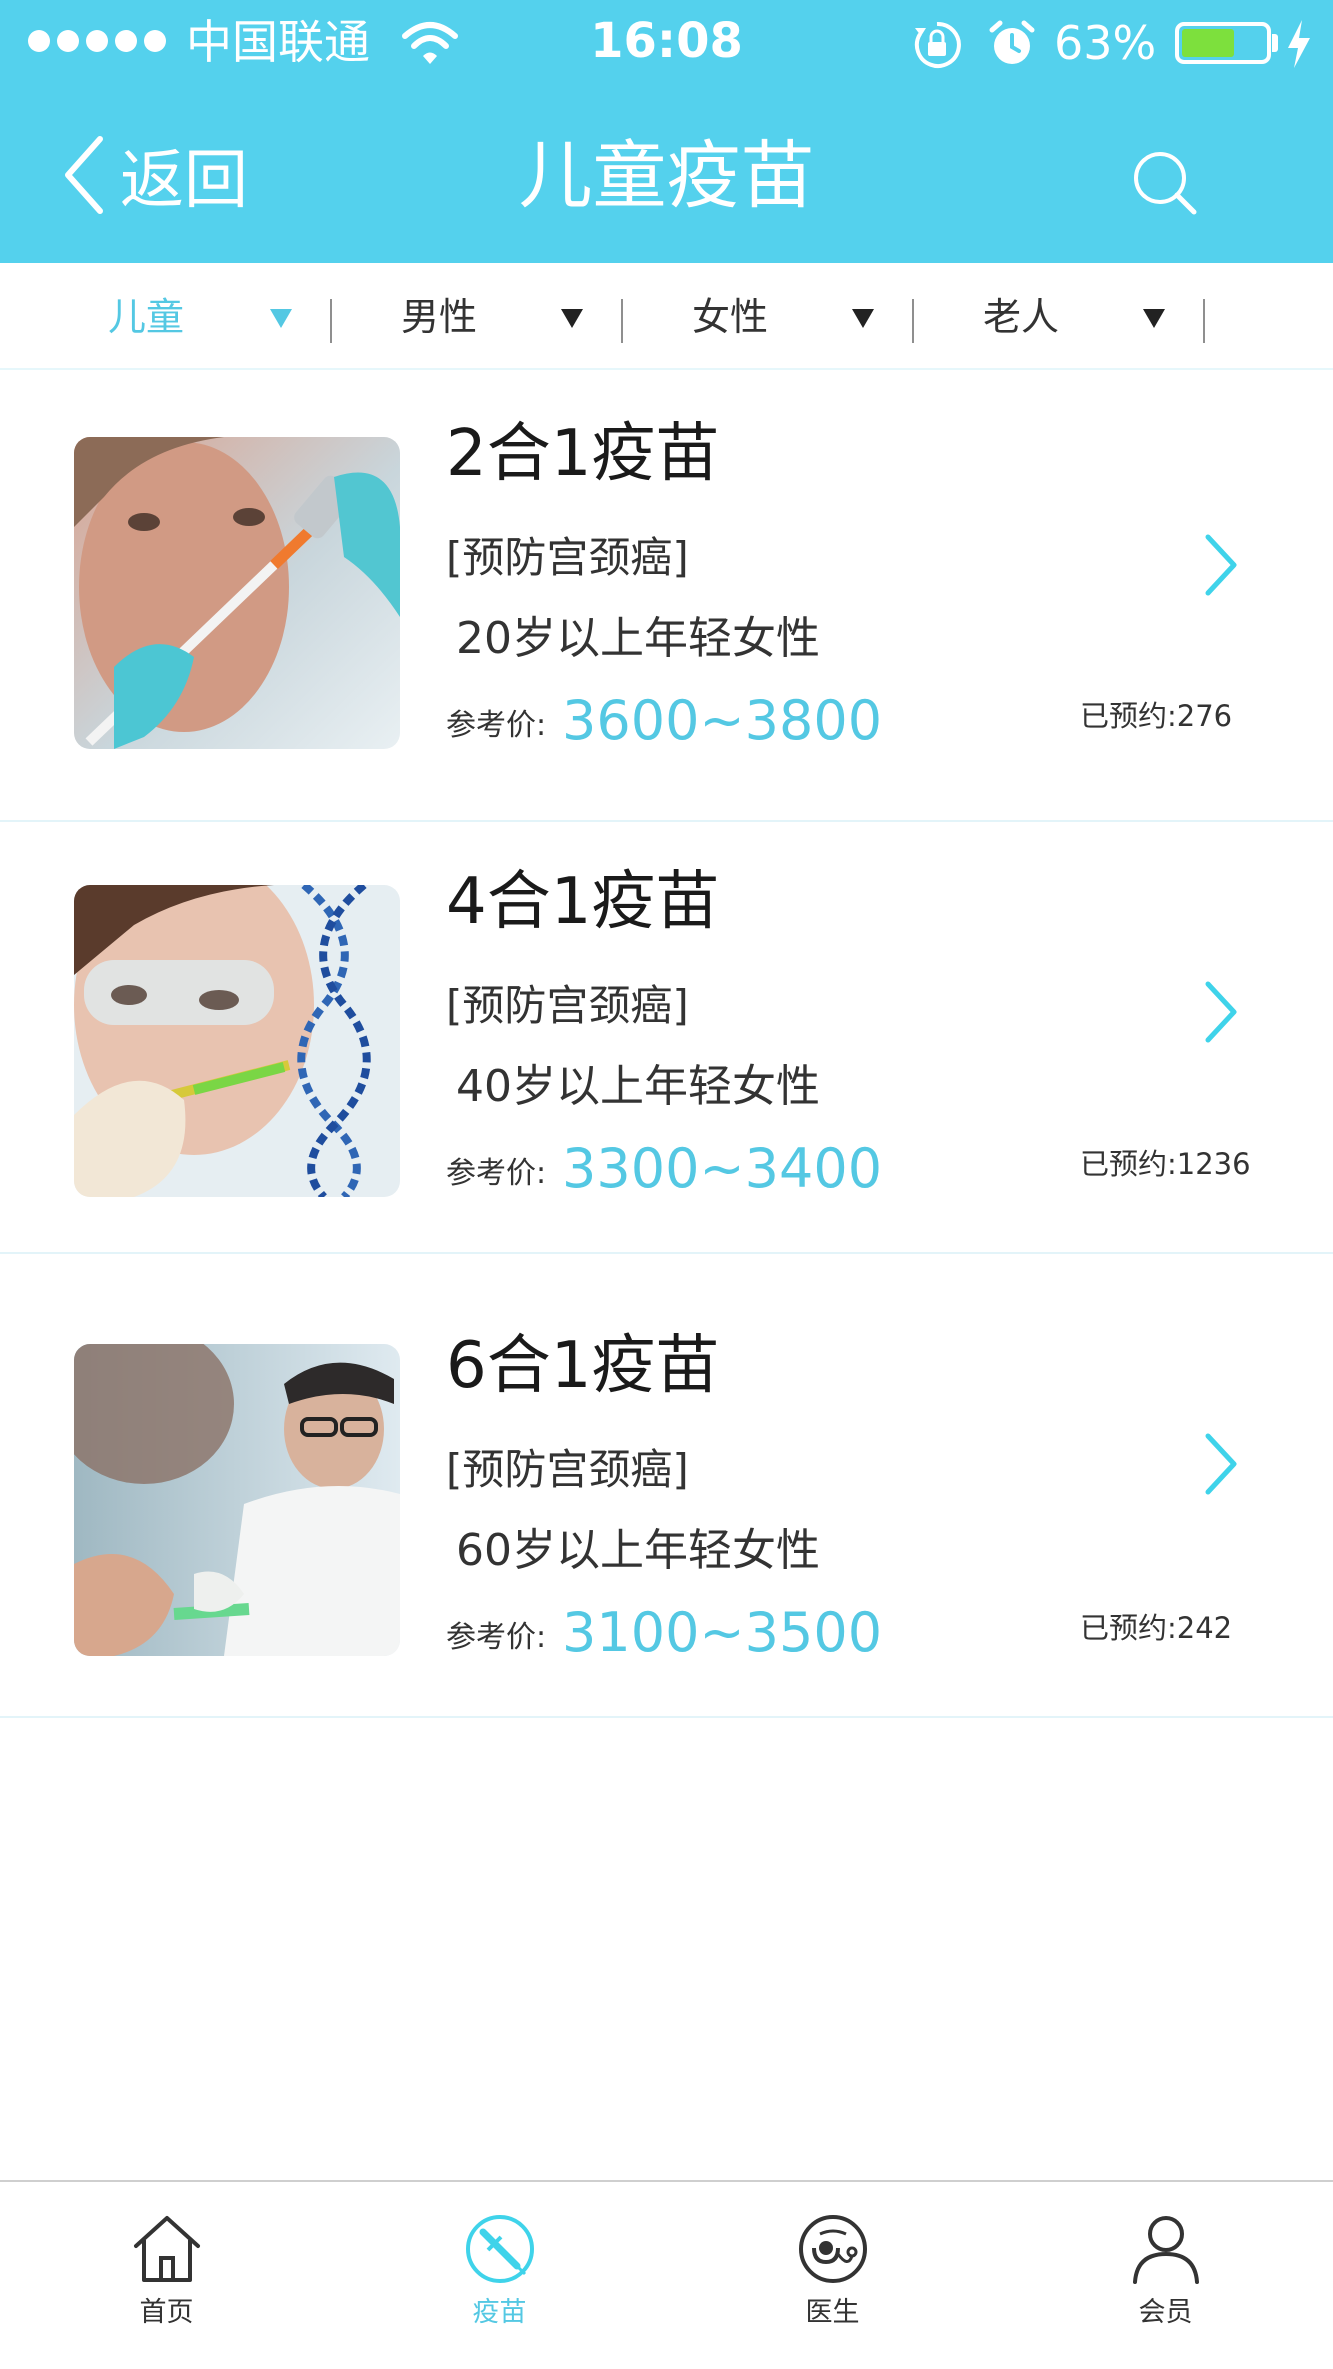 This screenshot has height=2369, width=1333. I want to click on rotation-lock-icon, so click(937, 44).